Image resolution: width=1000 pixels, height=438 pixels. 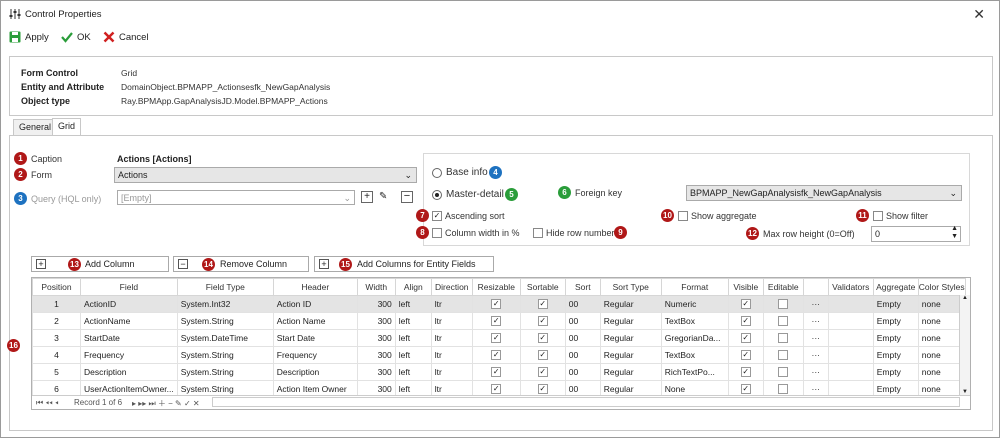 What do you see at coordinates (241, 264) in the screenshot?
I see `remove-column-button: − 14 Remove Column` at bounding box center [241, 264].